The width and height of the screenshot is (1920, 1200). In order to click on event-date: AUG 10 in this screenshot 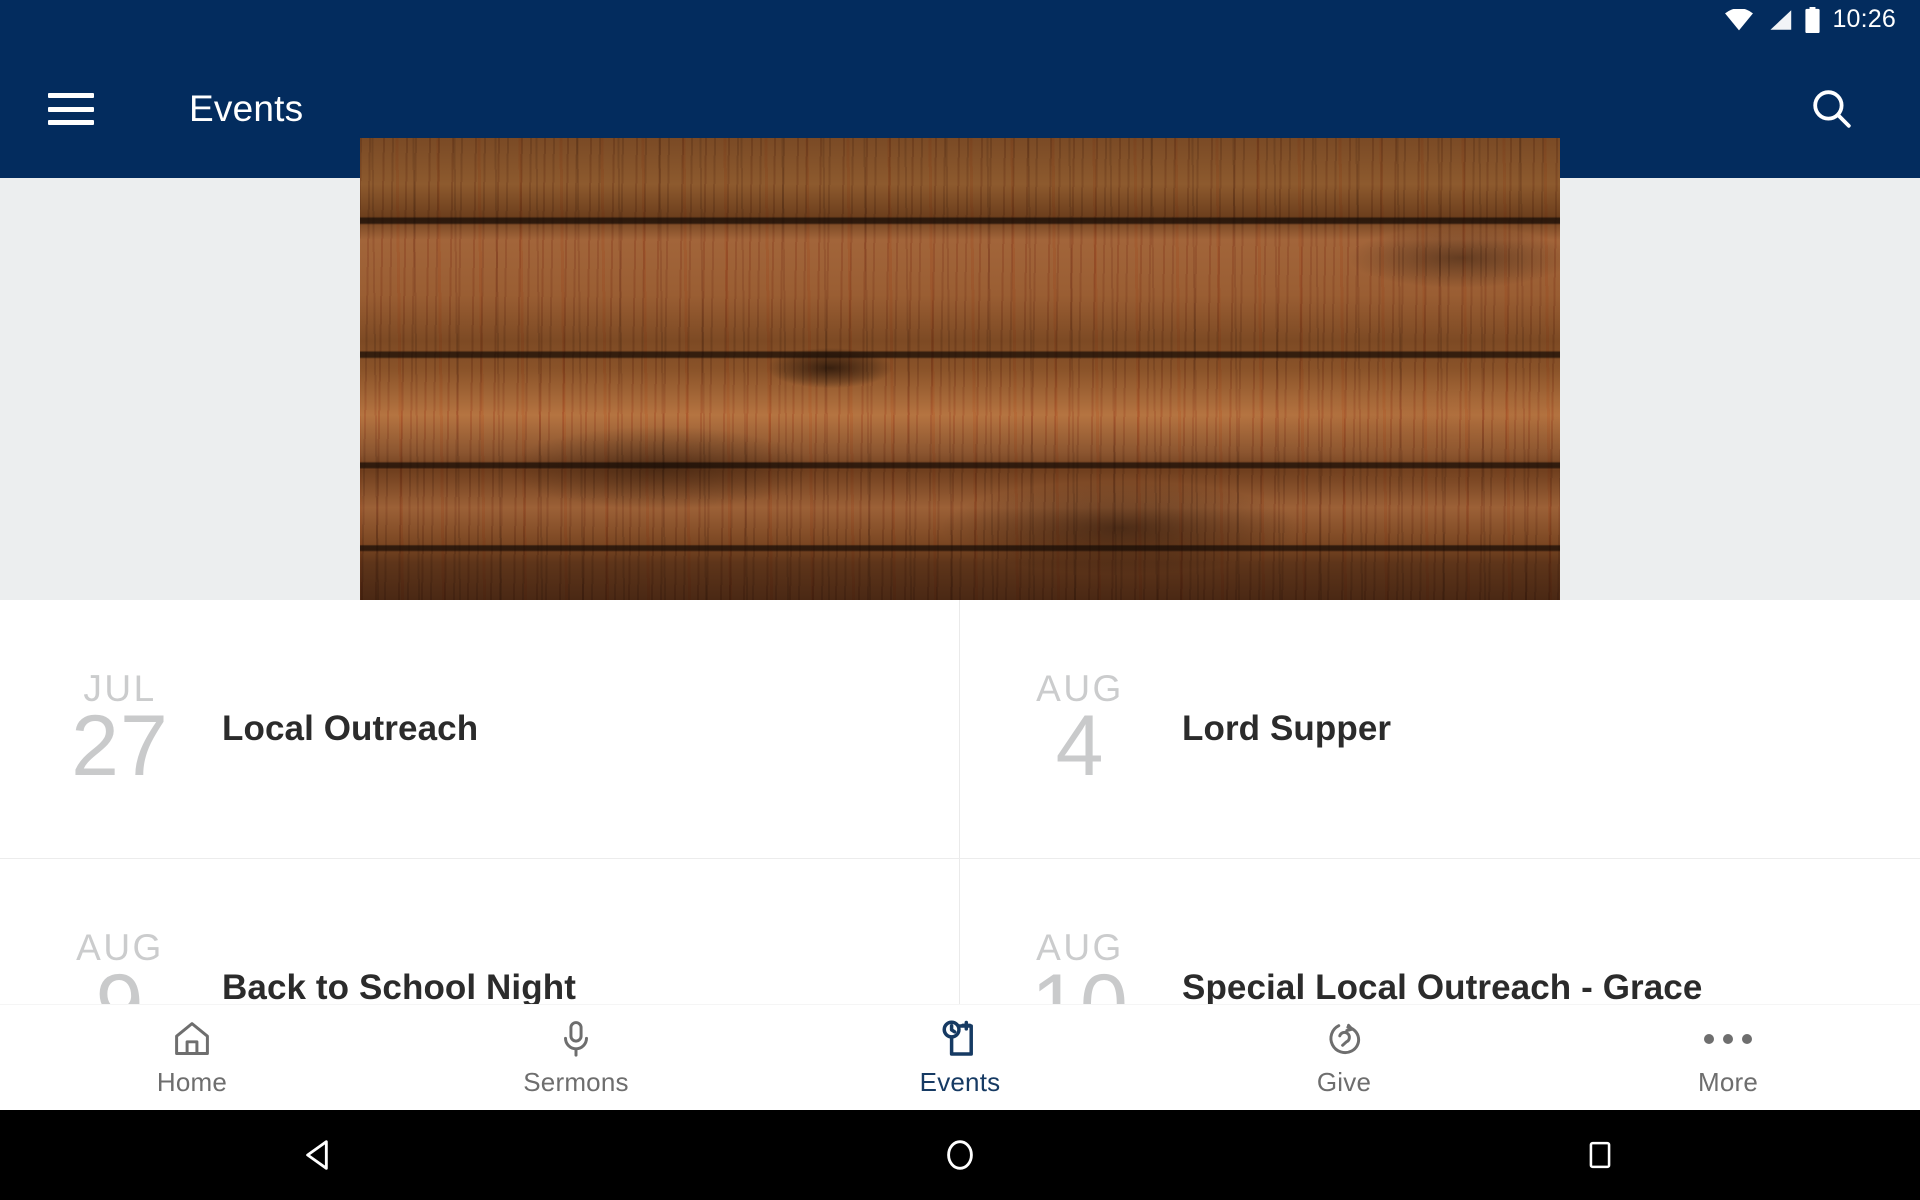, I will do `click(1071, 967)`.